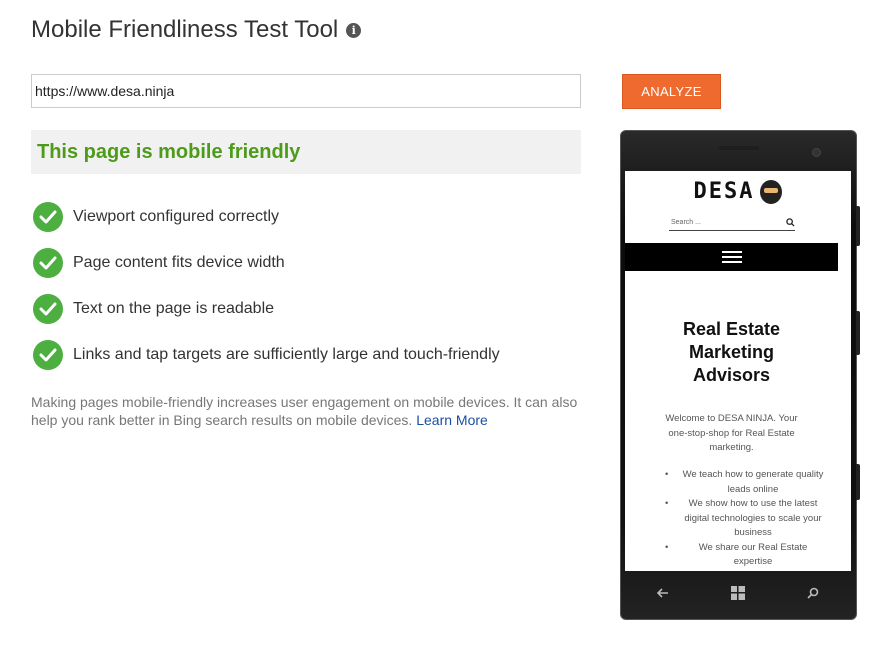 Image resolution: width=881 pixels, height=653 pixels. Describe the element at coordinates (176, 216) in the screenshot. I see `check-label: Viewport configured correctly` at that location.